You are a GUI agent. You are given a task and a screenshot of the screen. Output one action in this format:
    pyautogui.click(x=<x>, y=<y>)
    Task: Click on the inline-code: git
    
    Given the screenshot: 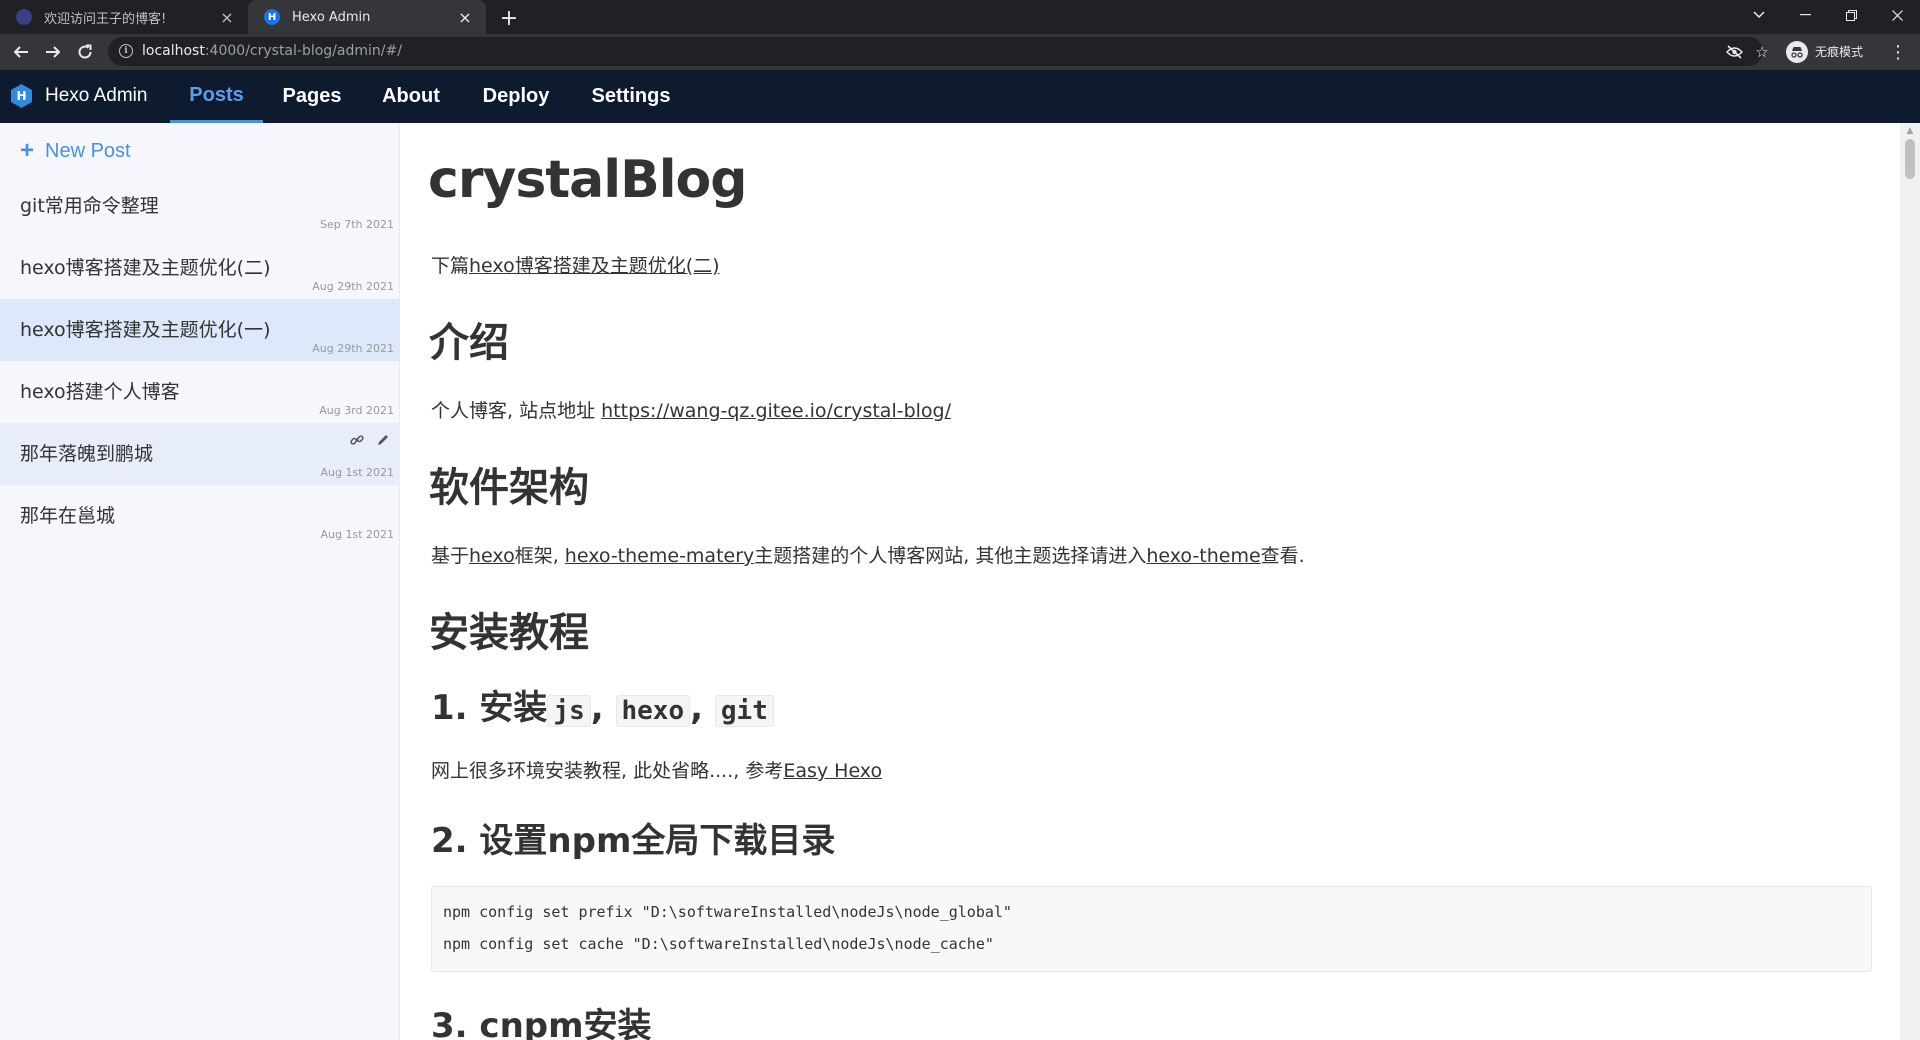 What is the action you would take?
    pyautogui.click(x=744, y=711)
    